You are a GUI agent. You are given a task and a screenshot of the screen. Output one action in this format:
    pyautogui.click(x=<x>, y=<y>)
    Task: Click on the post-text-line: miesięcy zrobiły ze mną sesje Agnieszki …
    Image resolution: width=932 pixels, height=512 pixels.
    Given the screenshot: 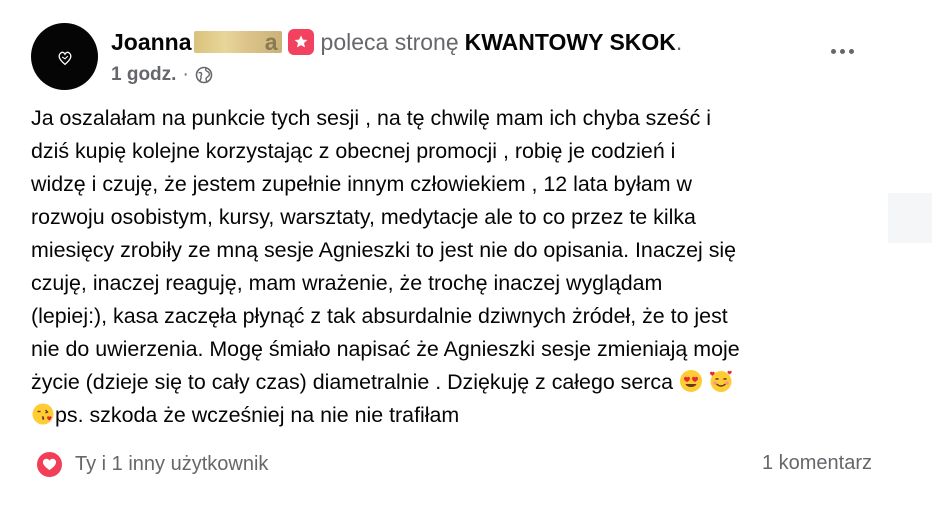 What is the action you would take?
    pyautogui.click(x=384, y=250)
    